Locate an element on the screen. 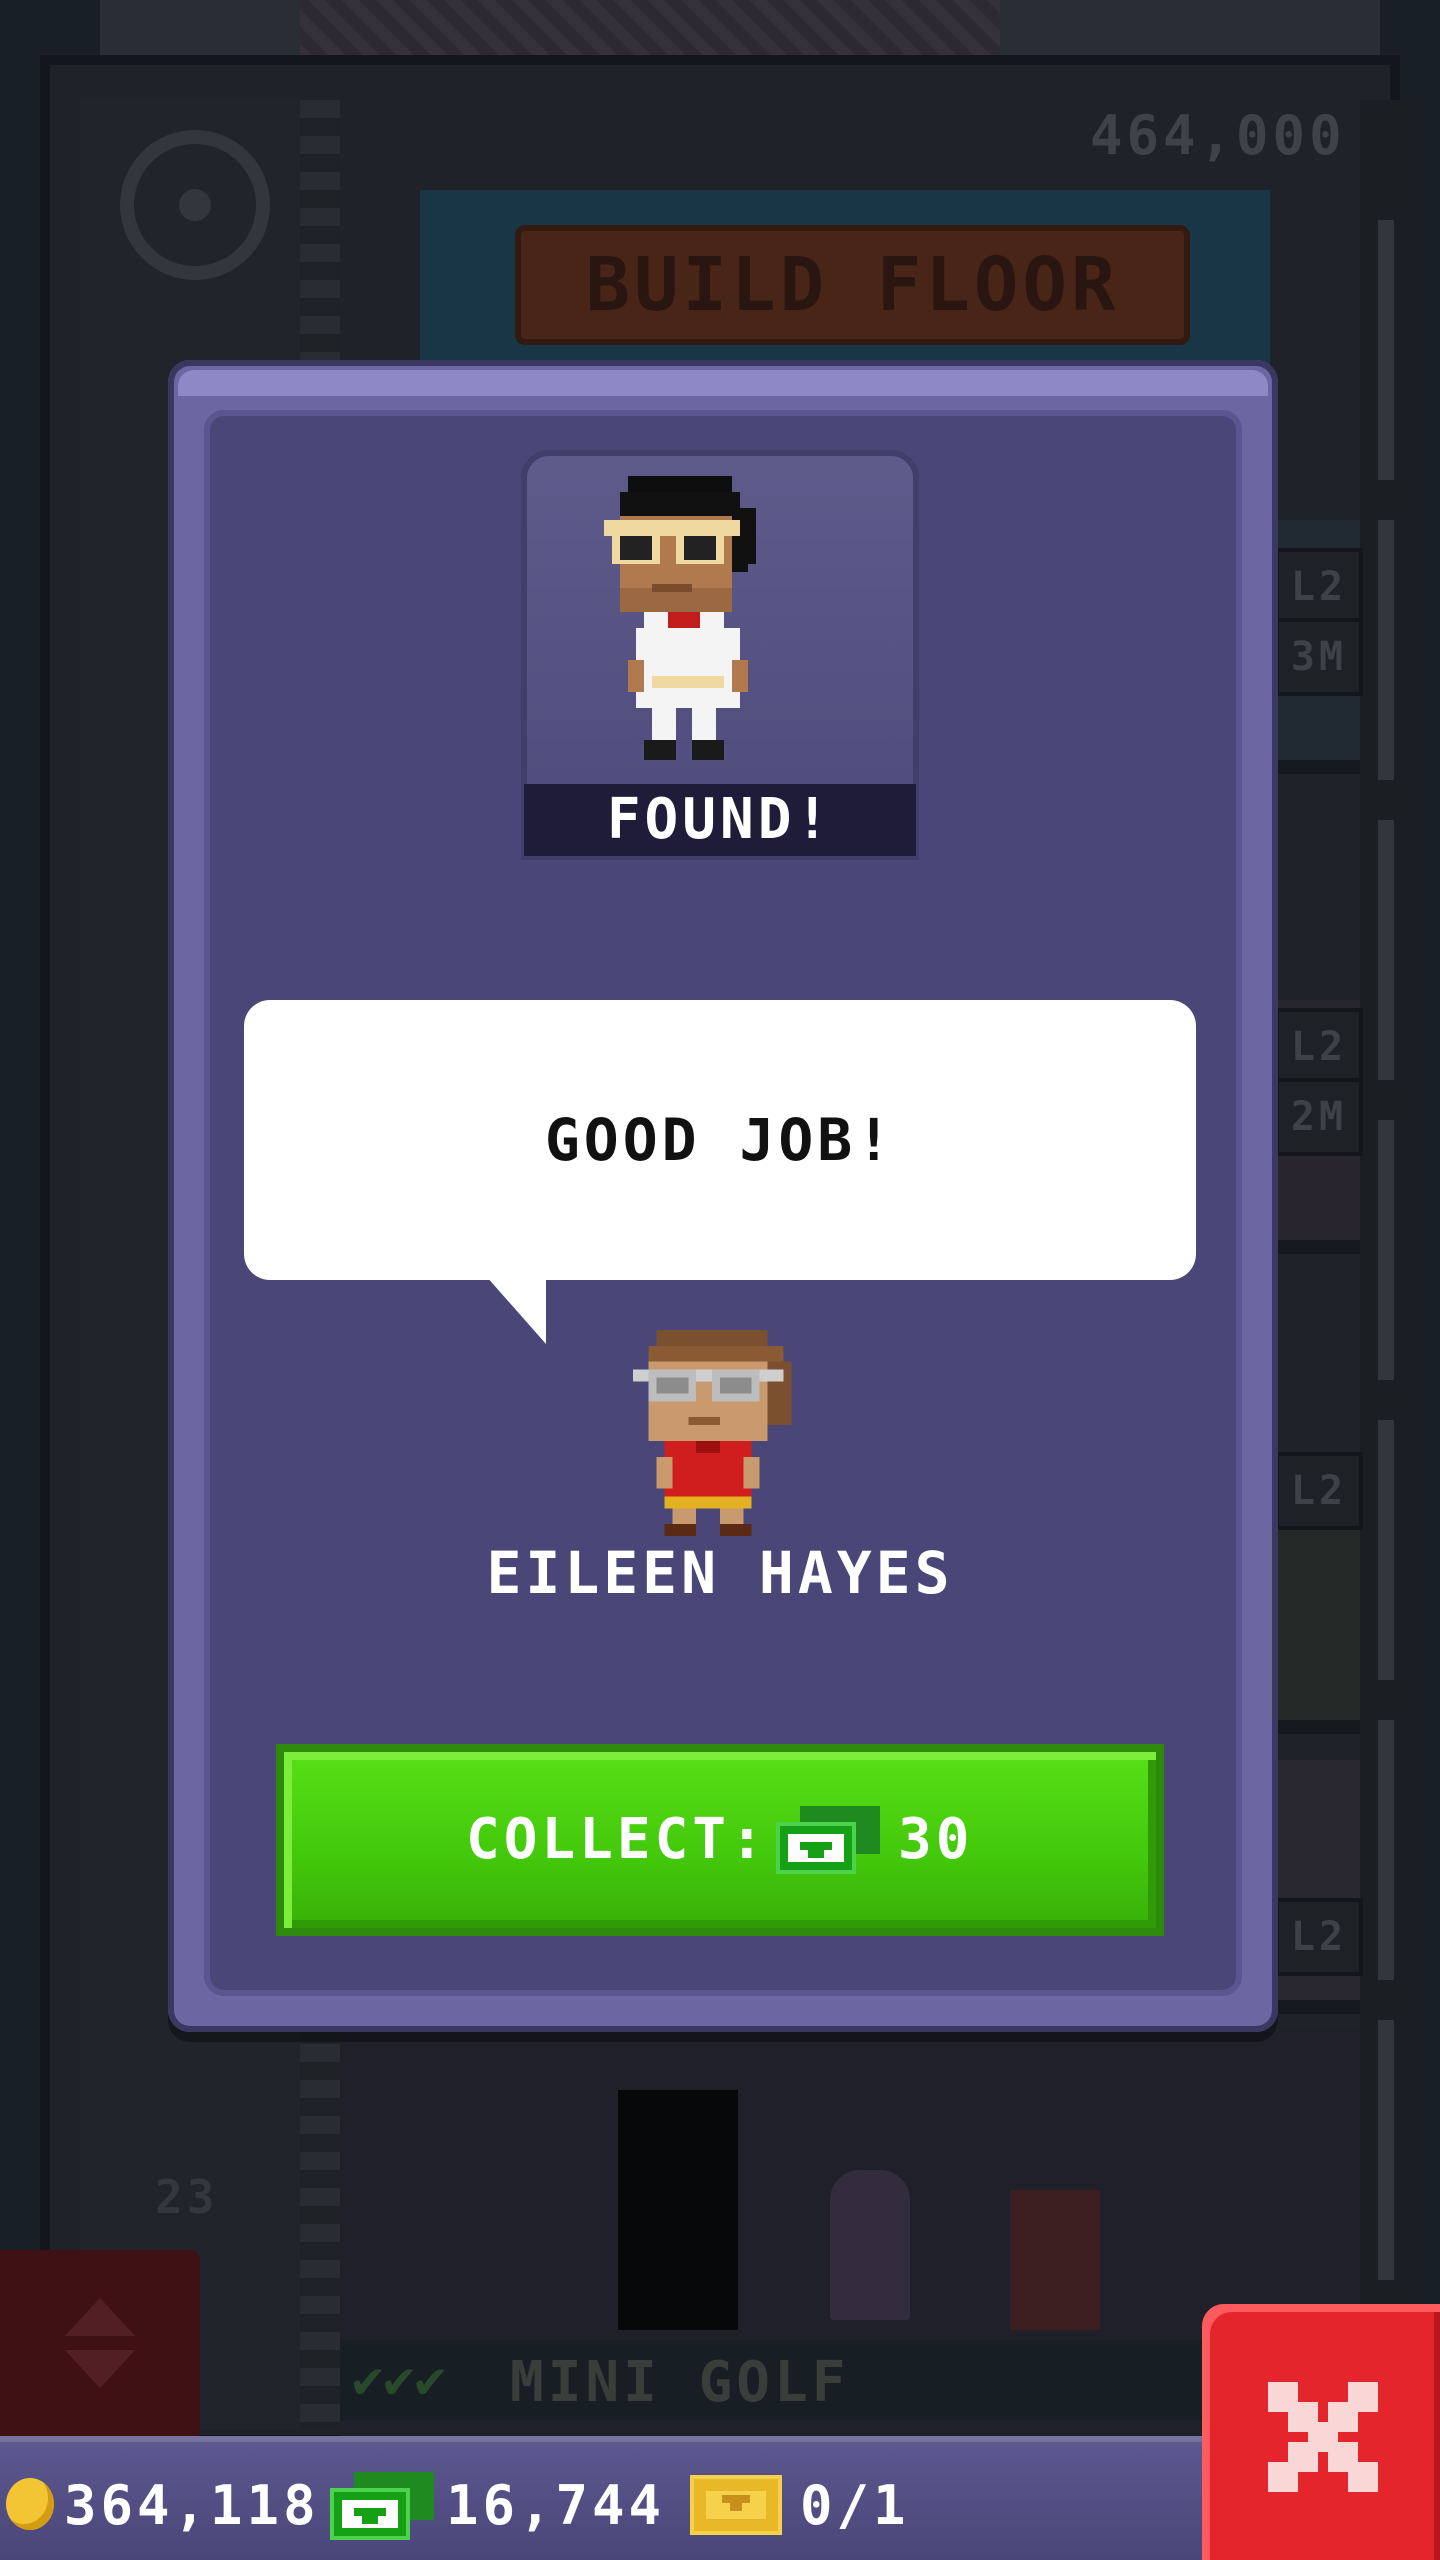 This screenshot has width=1440, height=2560. speaker-character-sprite is located at coordinates (712, 1433).